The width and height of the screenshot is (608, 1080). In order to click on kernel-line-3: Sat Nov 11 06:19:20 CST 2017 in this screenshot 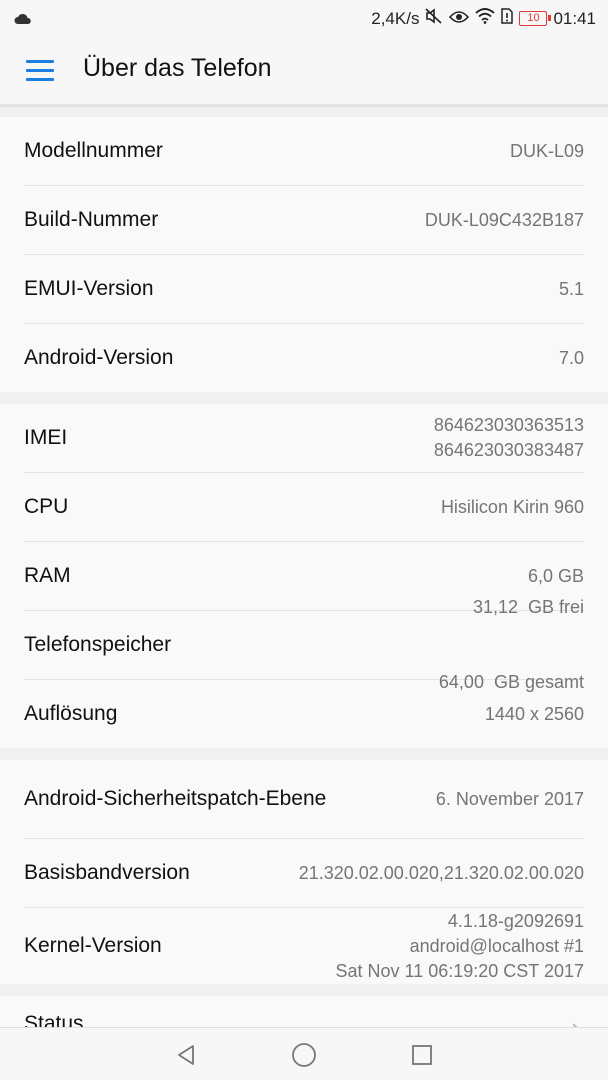, I will do `click(459, 970)`.